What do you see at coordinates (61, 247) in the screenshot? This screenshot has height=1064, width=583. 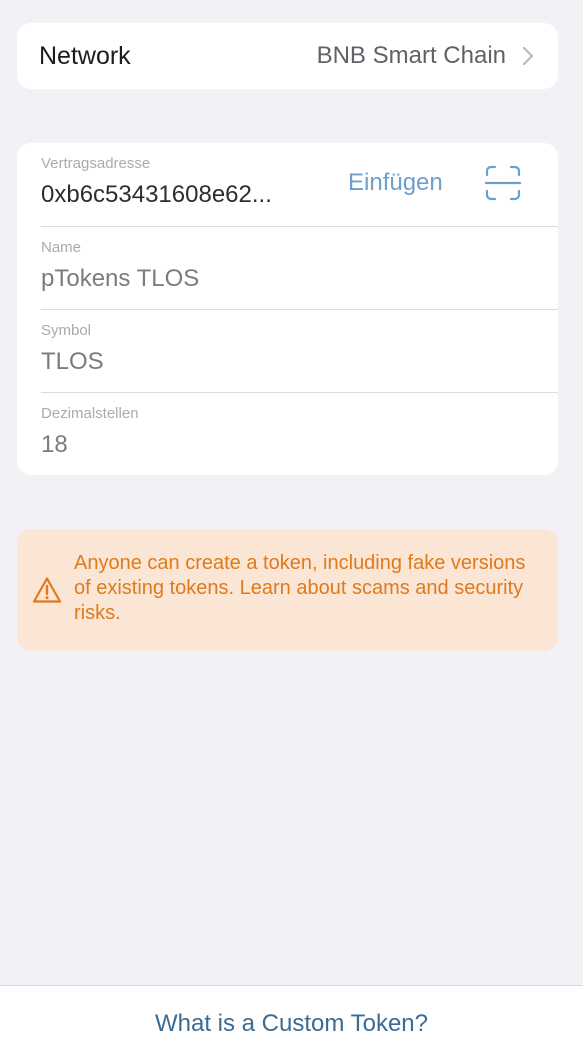 I see `token-name-label: Name` at bounding box center [61, 247].